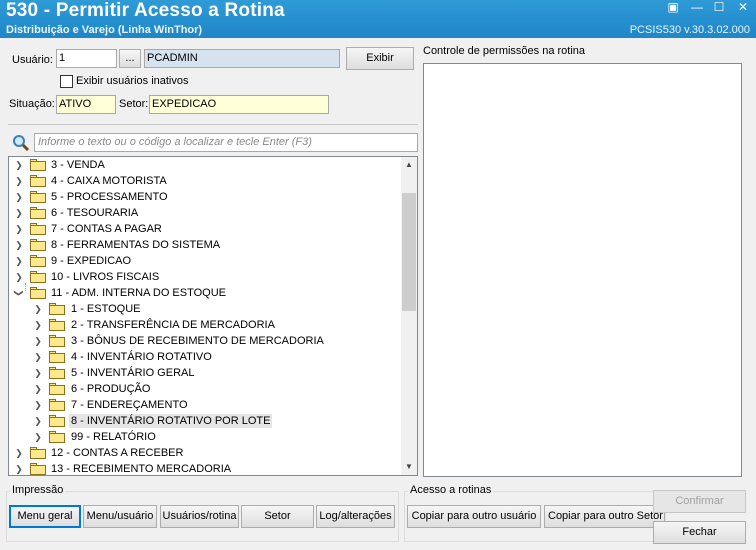  Describe the element at coordinates (204, 373) in the screenshot. I see `tree-item: ❯ 5 - INVENTÁRIO GERAL` at that location.